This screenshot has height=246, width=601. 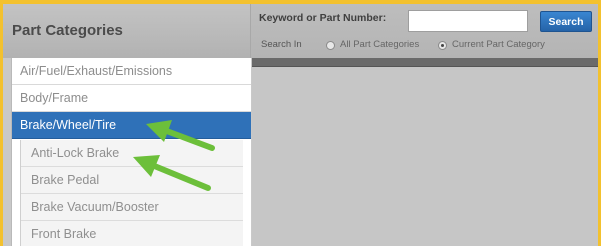 What do you see at coordinates (498, 44) in the screenshot?
I see `current-part-category-label: Current Part Category` at bounding box center [498, 44].